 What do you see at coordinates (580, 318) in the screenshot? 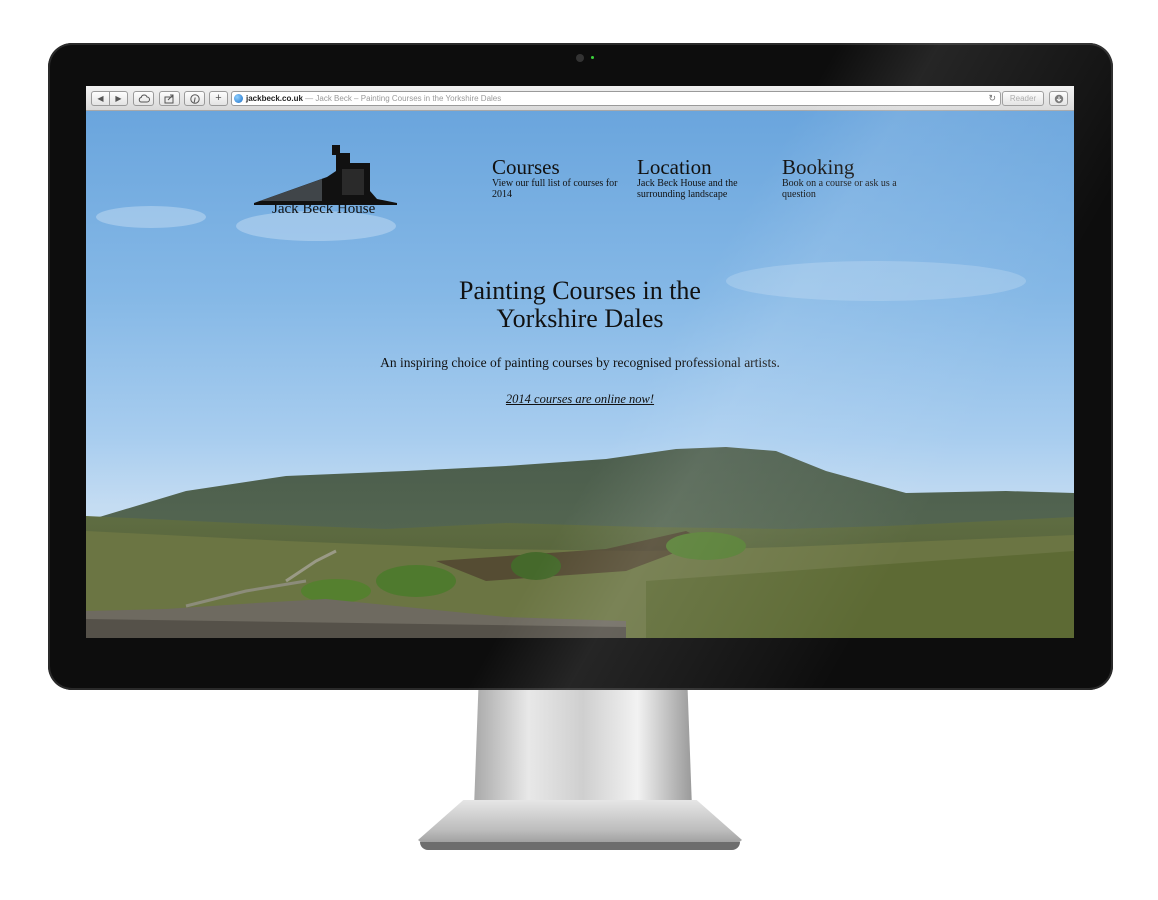
I see `hero-title-line2: Yorkshire Dales` at bounding box center [580, 318].